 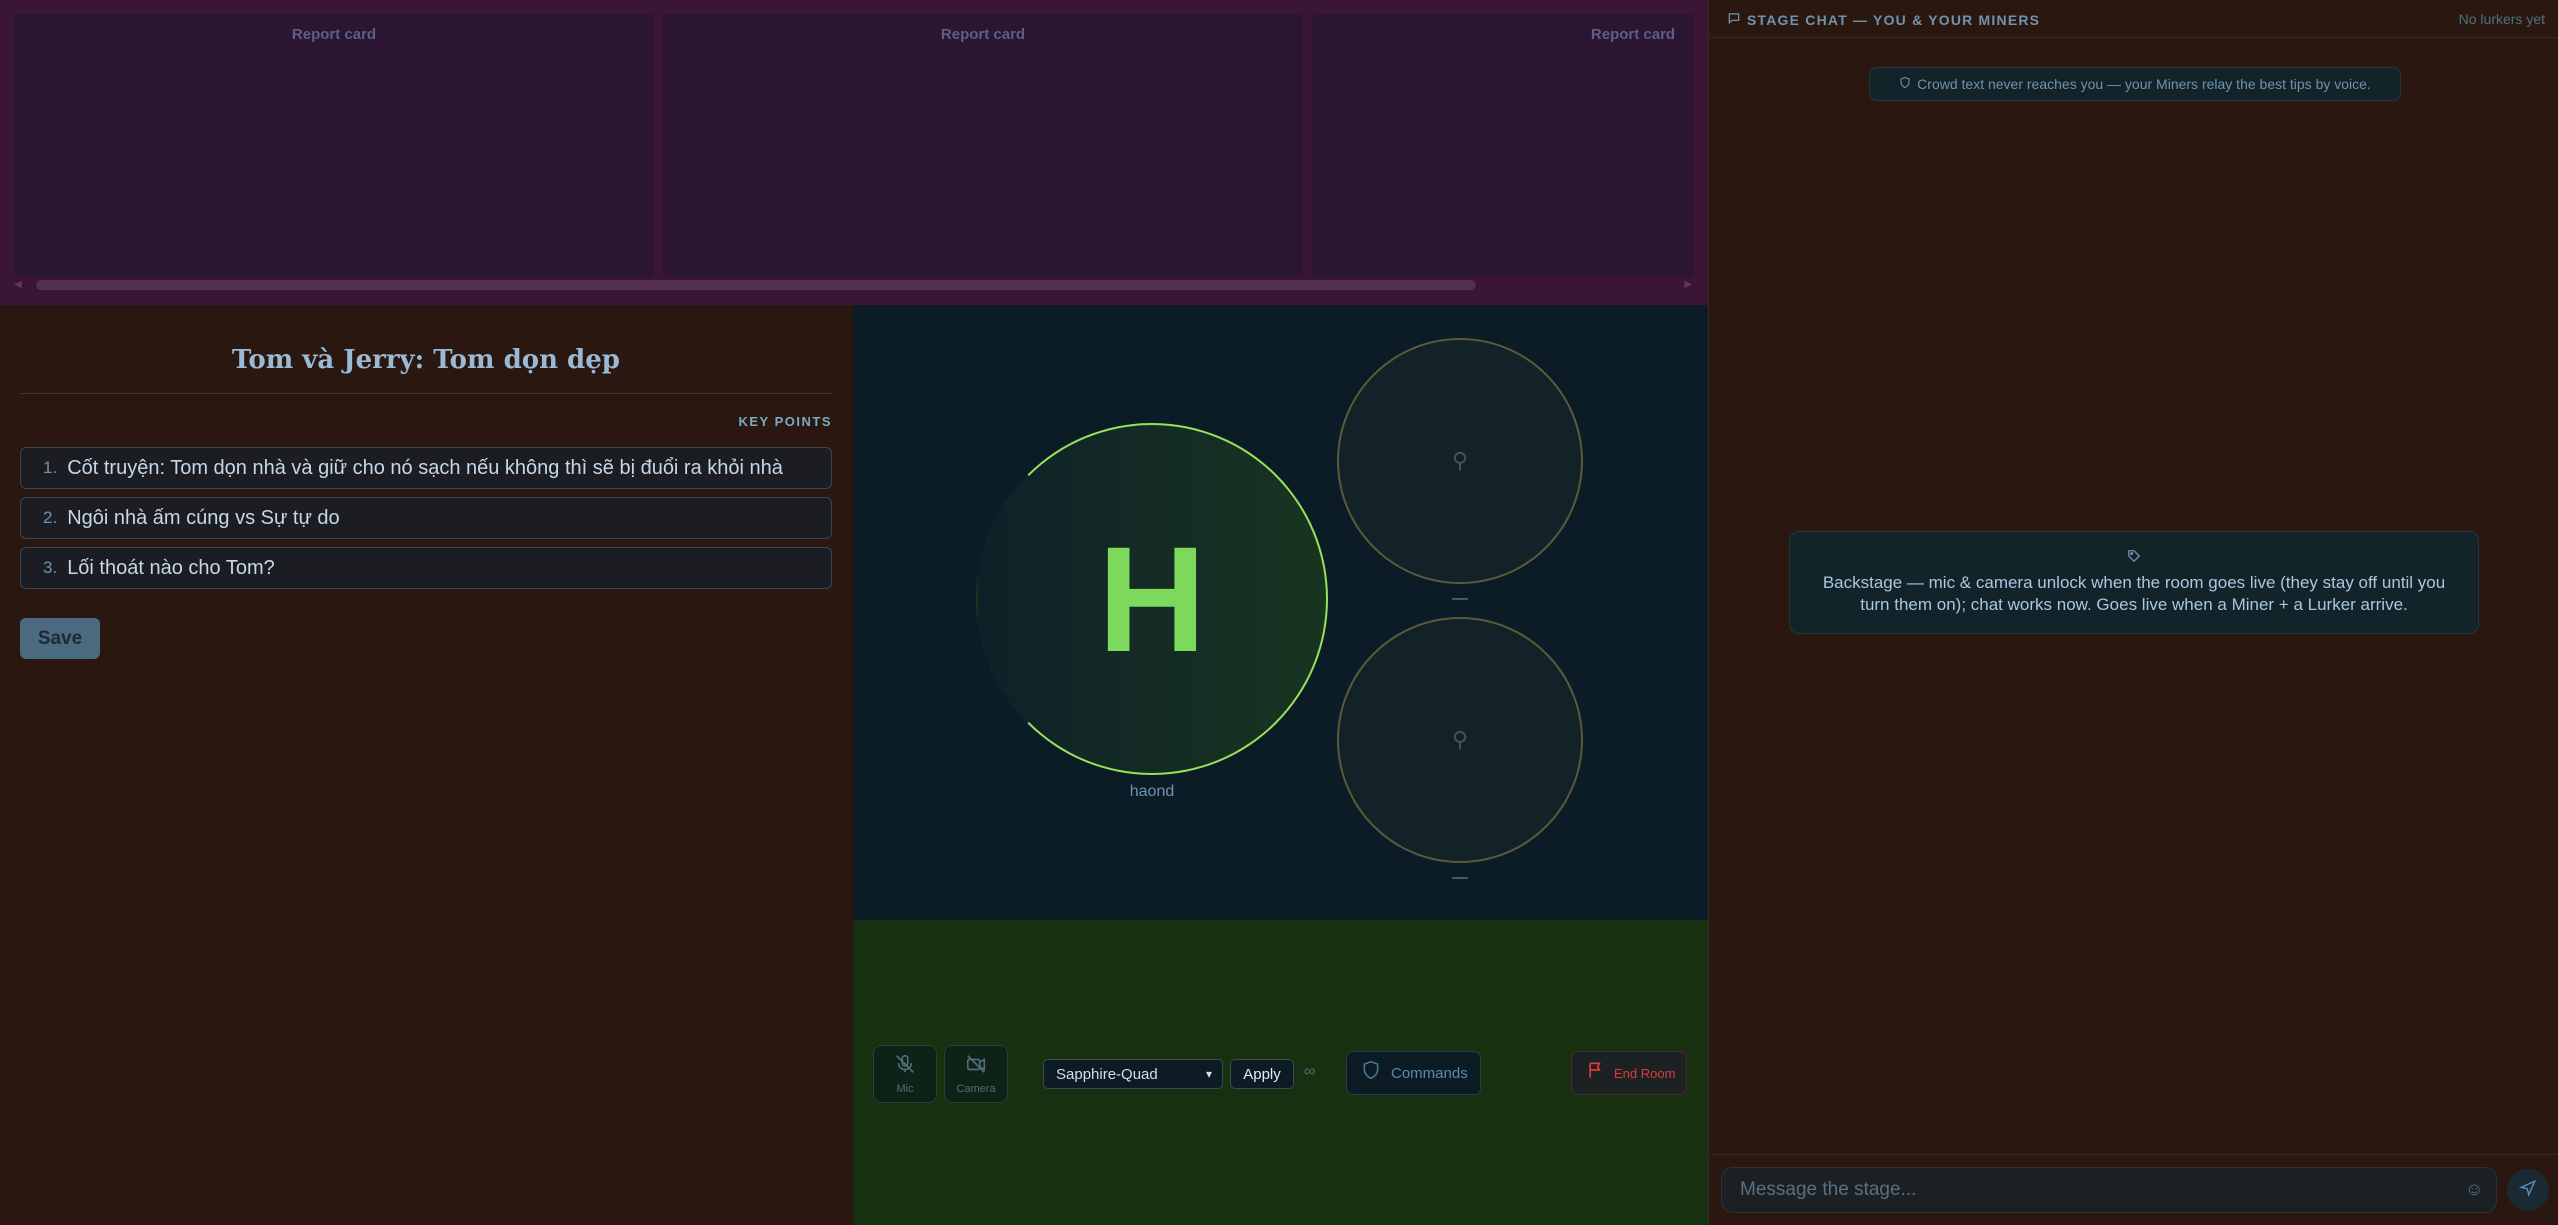 I want to click on key-point-text: Lối thoát nào cho Tom?, so click(x=171, y=568).